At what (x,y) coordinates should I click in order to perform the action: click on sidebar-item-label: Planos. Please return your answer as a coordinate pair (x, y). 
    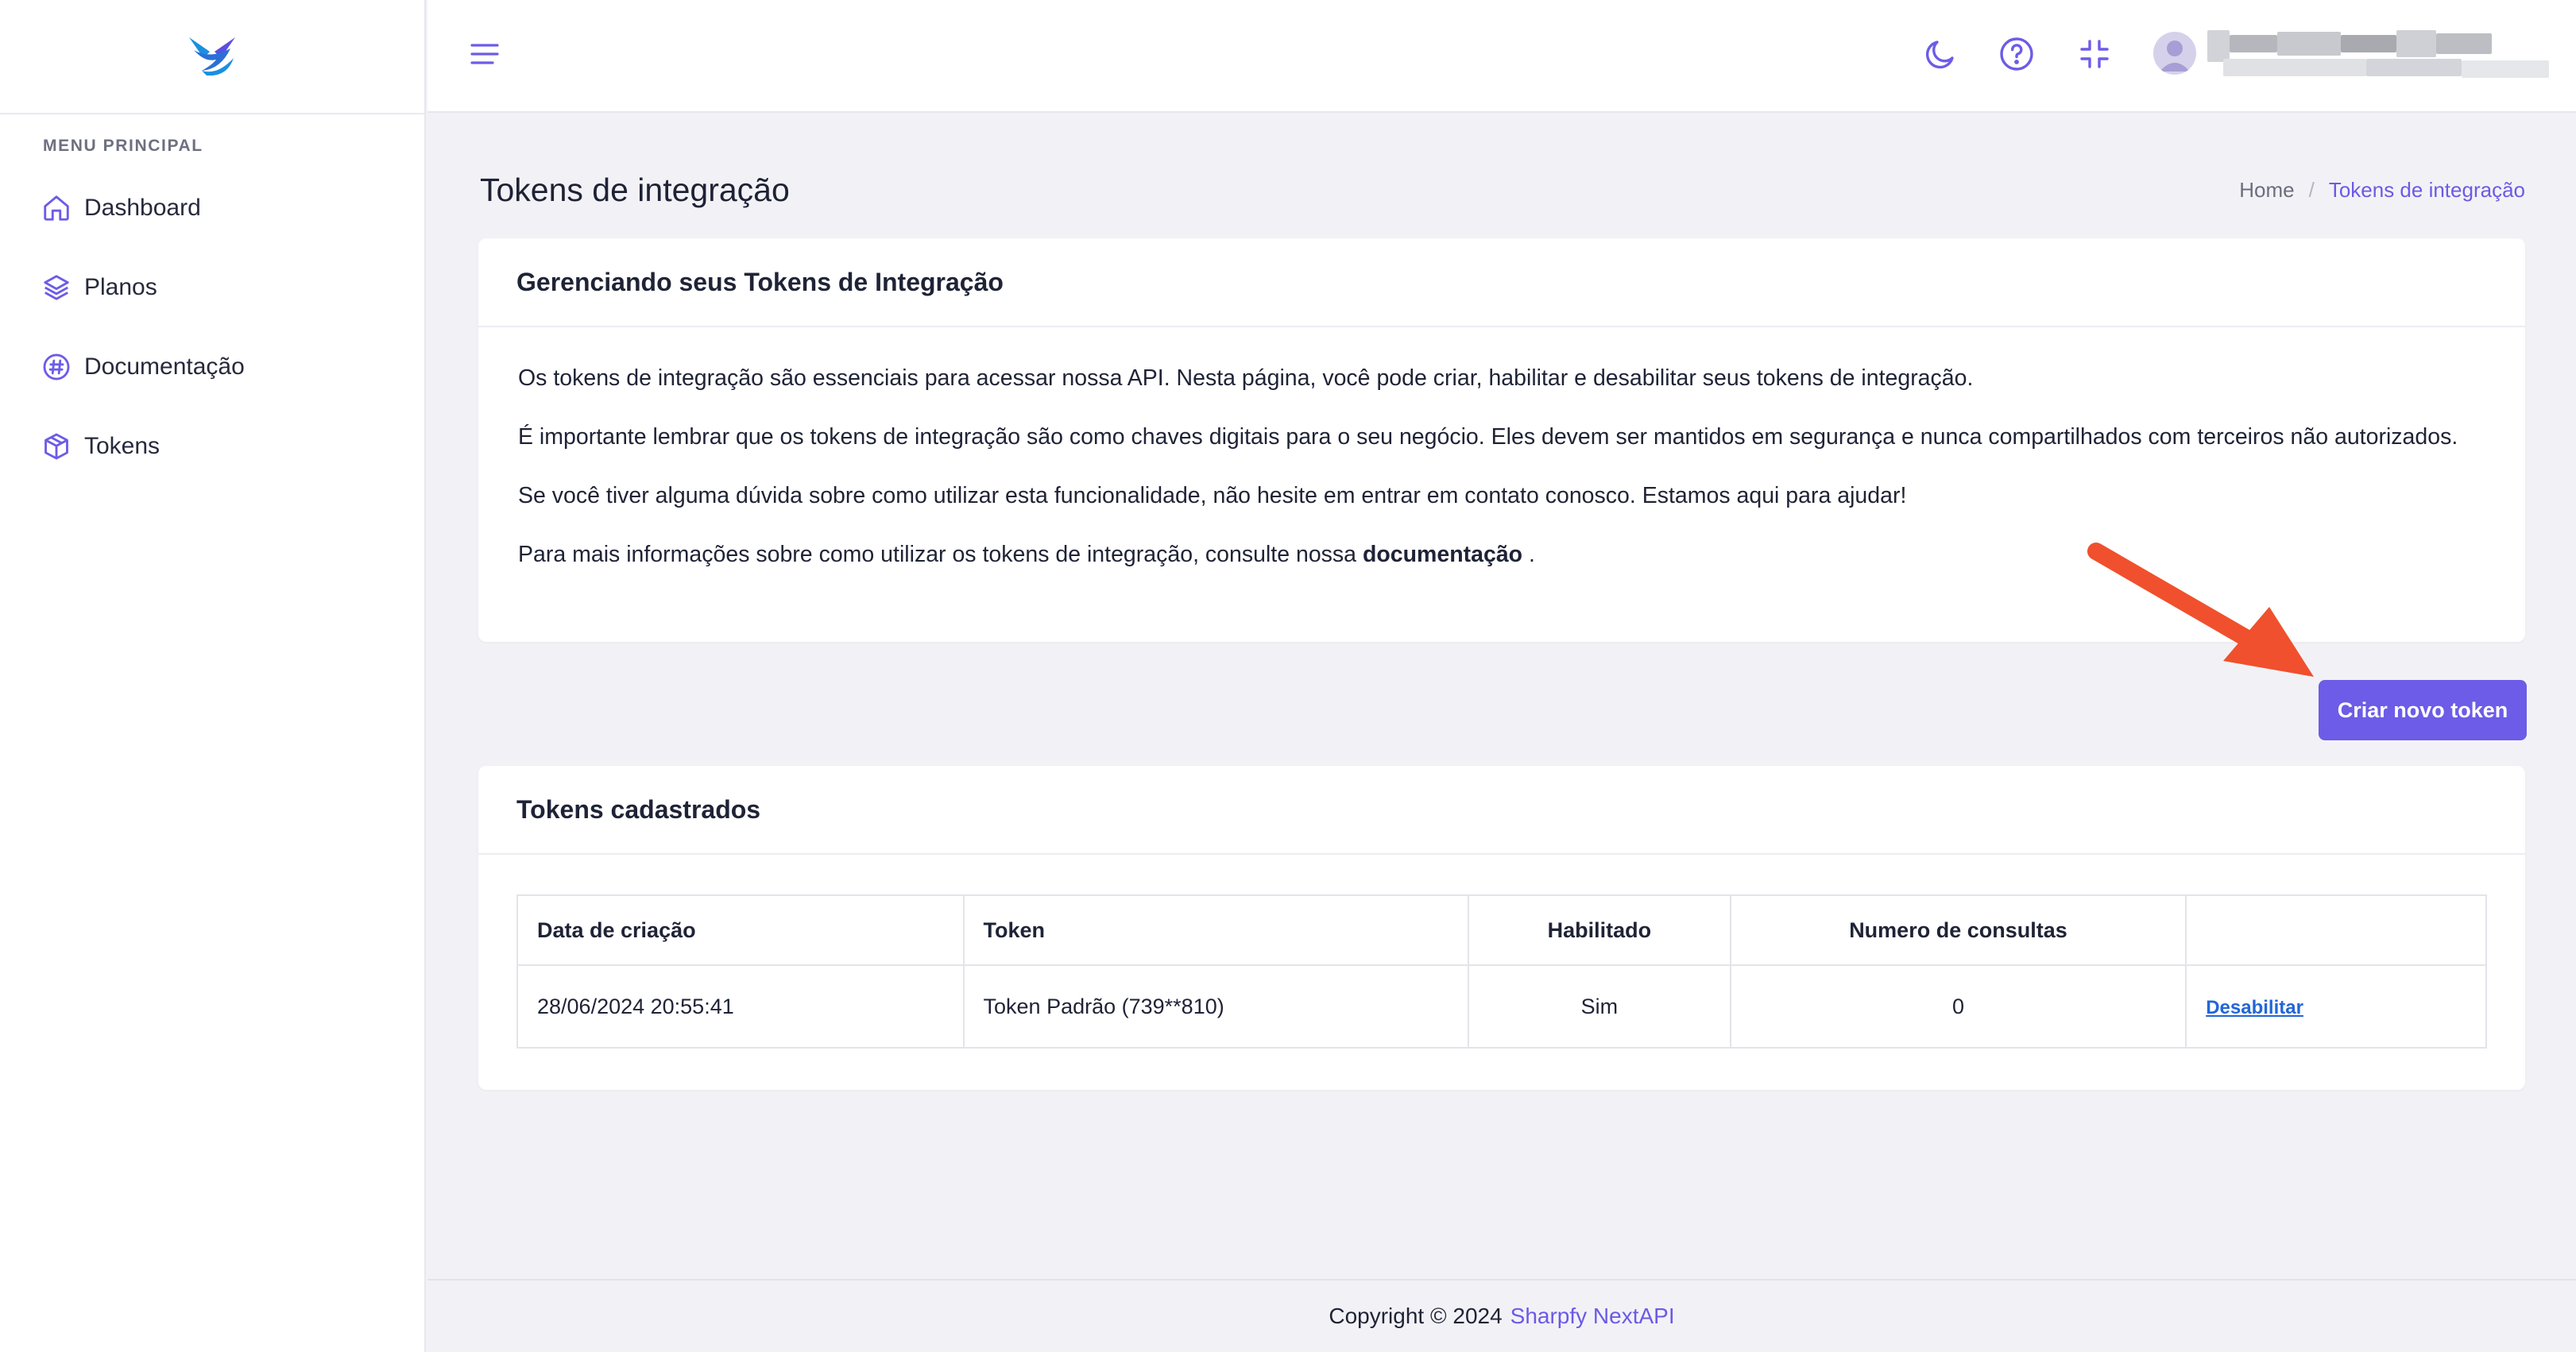
    Looking at the image, I should click on (121, 287).